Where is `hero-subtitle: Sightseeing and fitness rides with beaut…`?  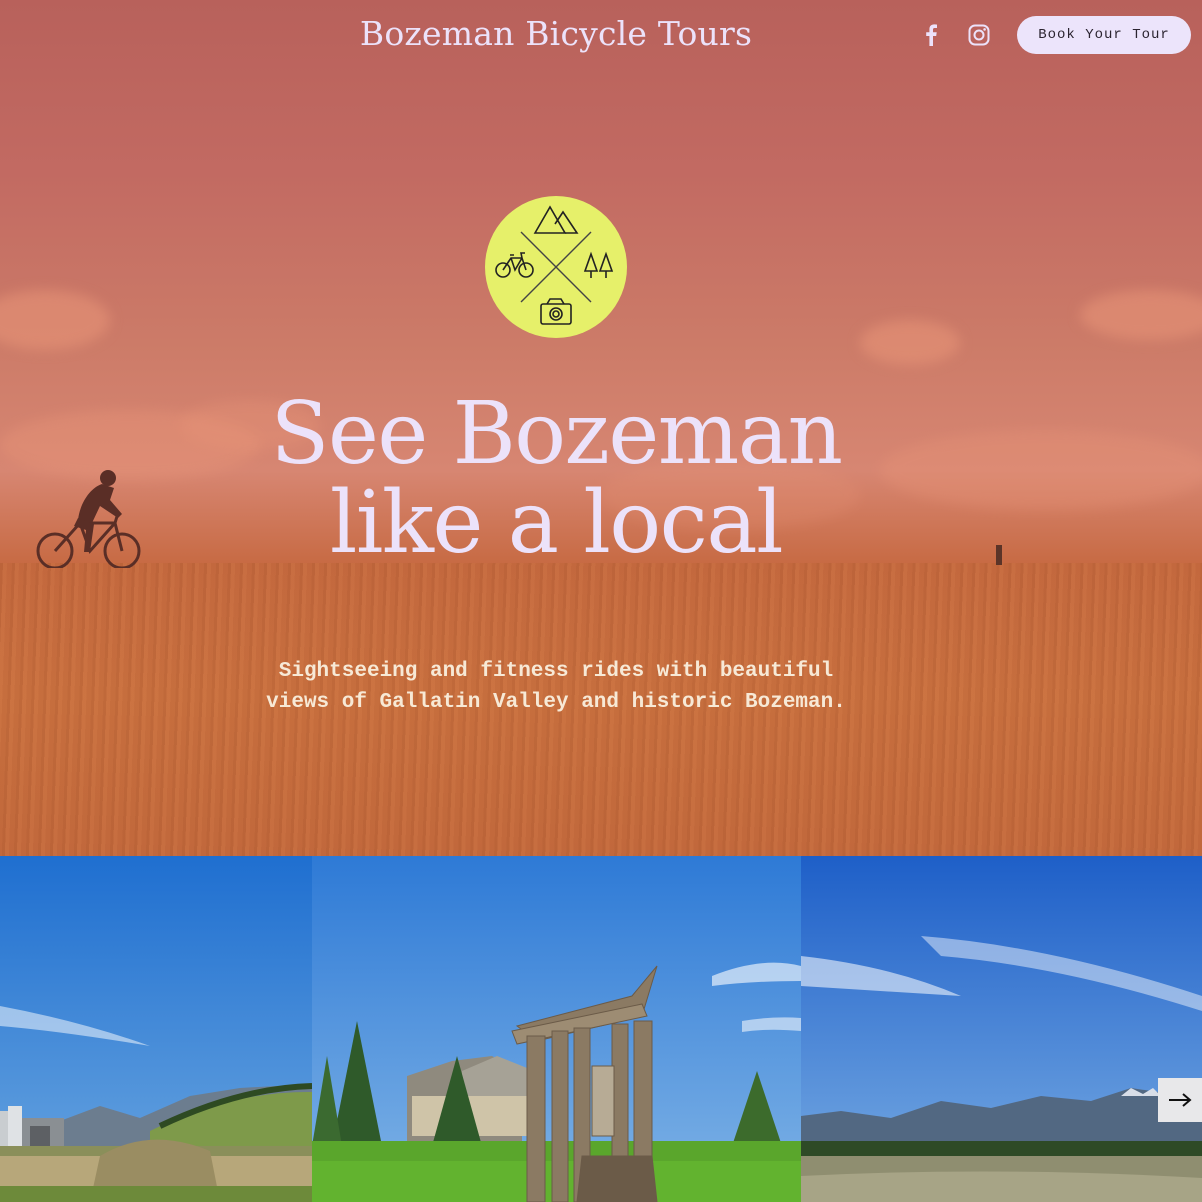
hero-subtitle: Sightseeing and fitness rides with beaut… is located at coordinates (556, 687).